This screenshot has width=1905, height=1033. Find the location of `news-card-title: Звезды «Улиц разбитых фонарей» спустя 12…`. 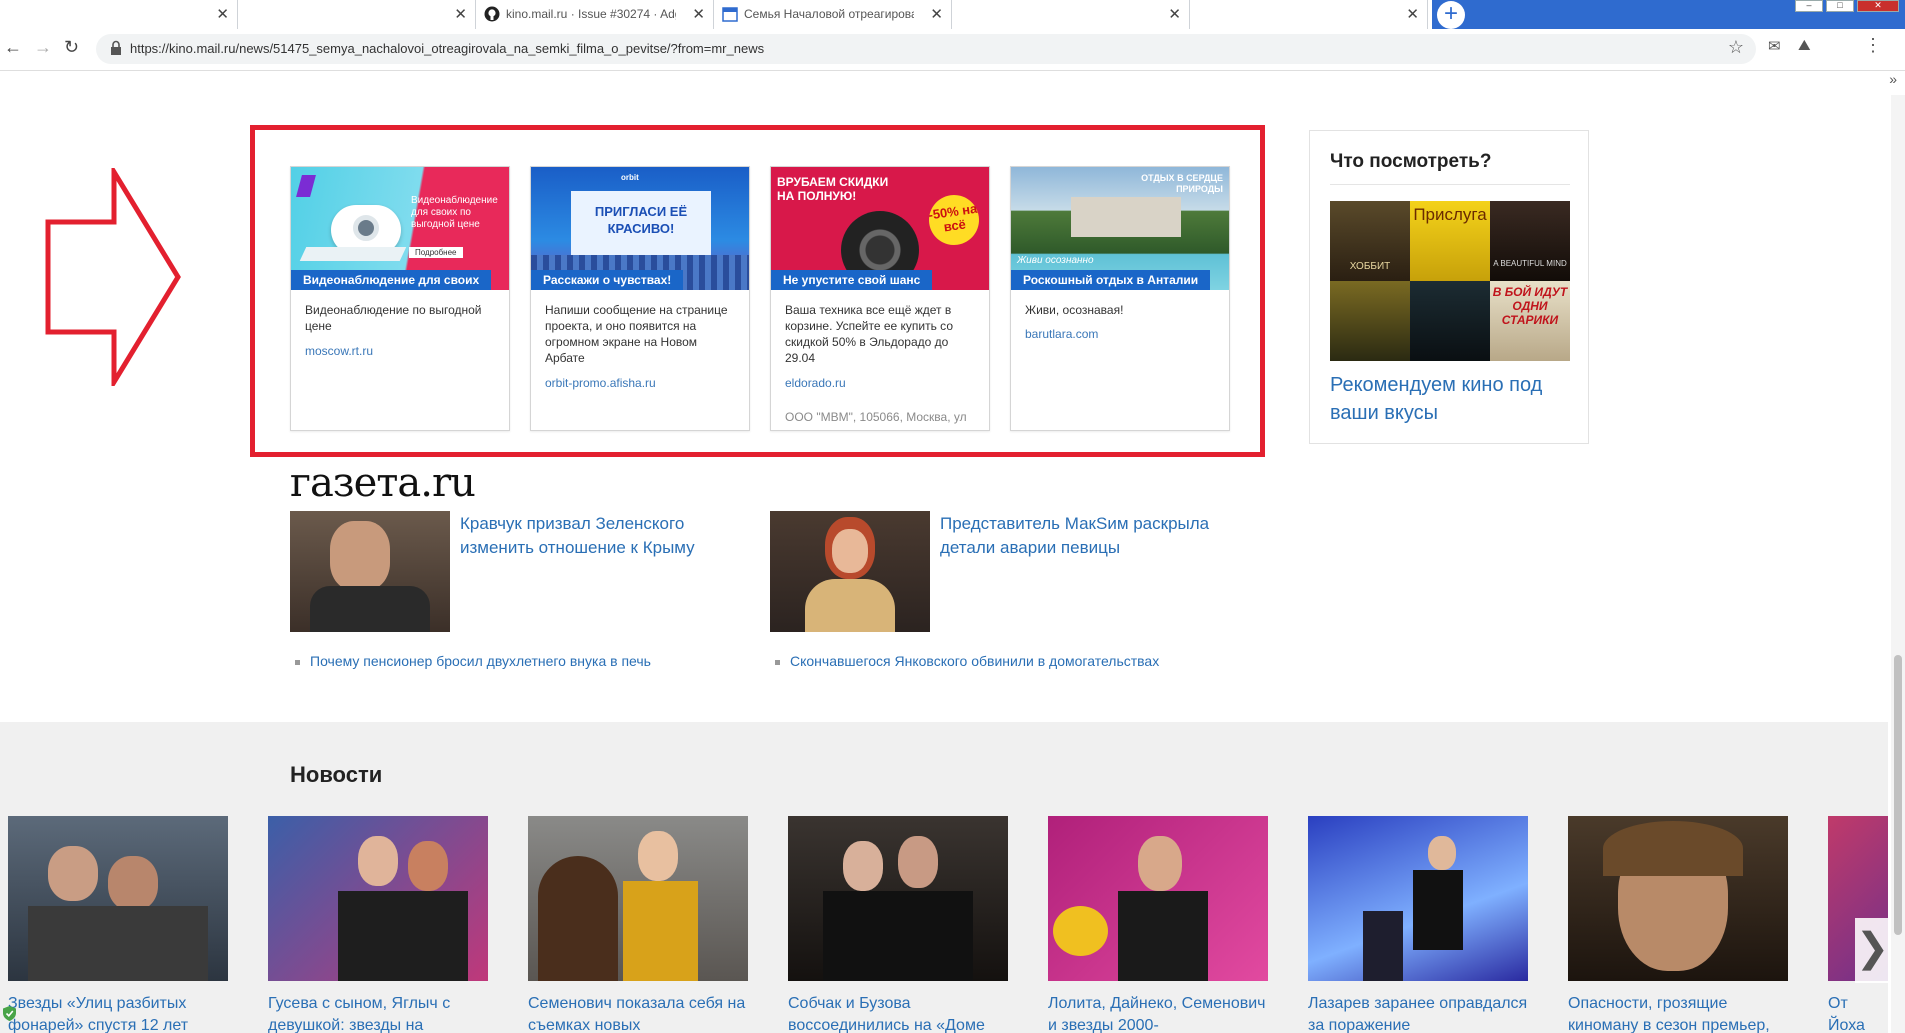

news-card-title: Звезды «Улиц разбитых фонарей» спустя 12… is located at coordinates (98, 1014).